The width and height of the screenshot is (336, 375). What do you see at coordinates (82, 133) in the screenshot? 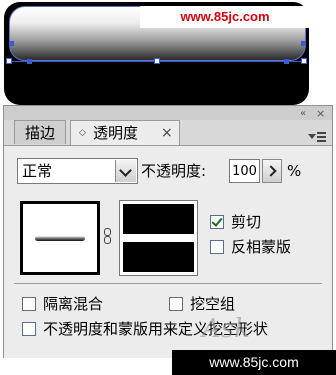
I see `tab-options-icon: ◇` at bounding box center [82, 133].